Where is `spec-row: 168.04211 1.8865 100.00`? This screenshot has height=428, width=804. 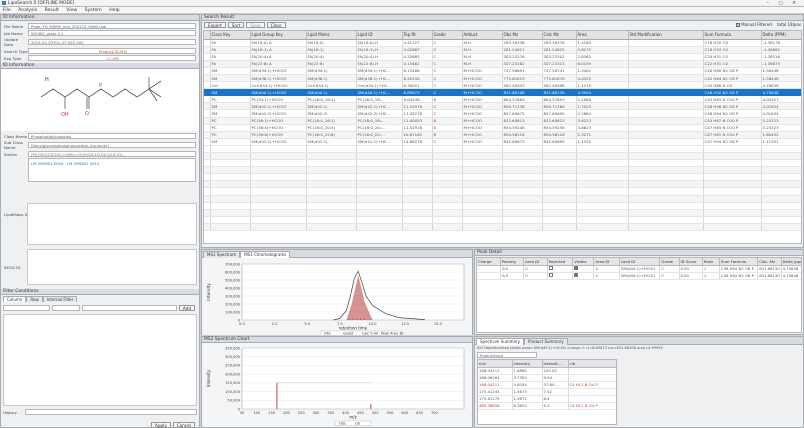 spec-row: 168.04211 1.8865 100.00 is located at coordinates (547, 371).